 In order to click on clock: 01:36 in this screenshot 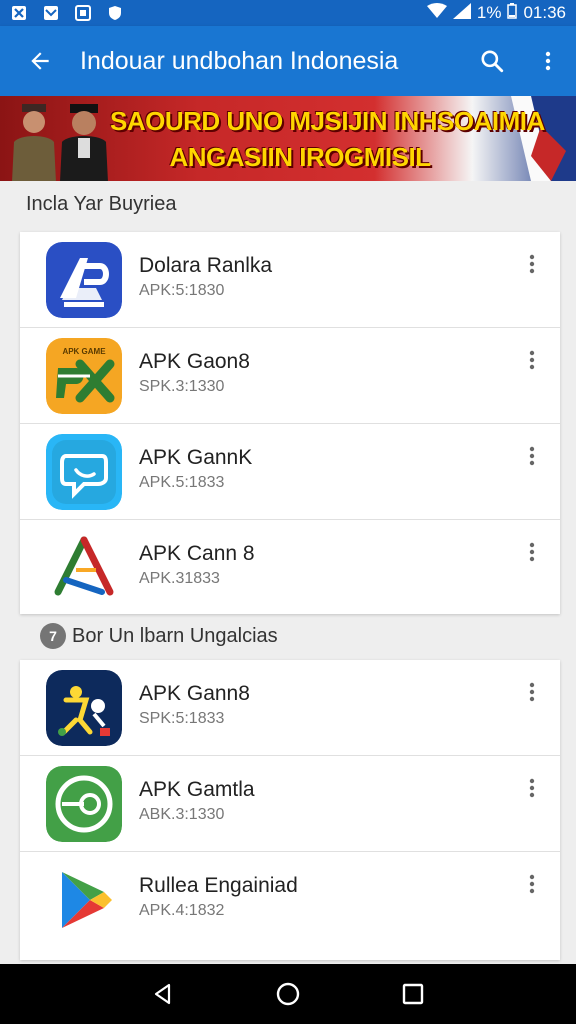, I will do `click(544, 12)`.